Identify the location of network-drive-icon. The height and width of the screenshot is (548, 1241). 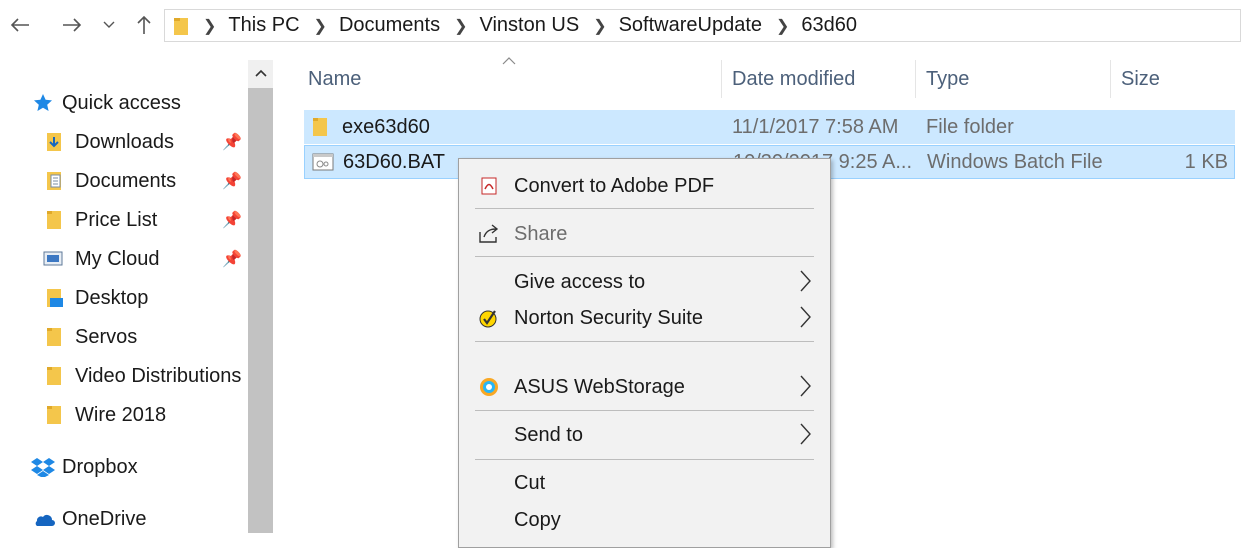
(53, 258).